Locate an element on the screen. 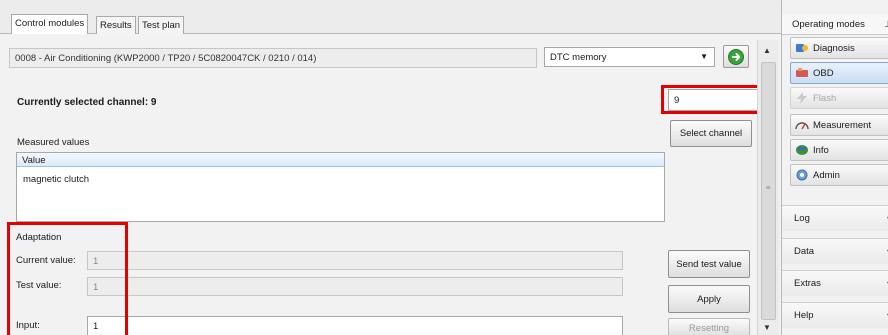 The image size is (888, 335). mode-admin-label: Admin is located at coordinates (826, 175).